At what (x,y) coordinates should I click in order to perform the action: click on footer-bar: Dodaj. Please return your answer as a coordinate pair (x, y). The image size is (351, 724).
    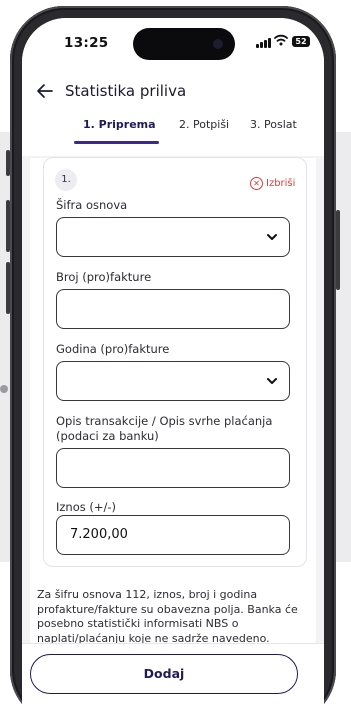
    Looking at the image, I should click on (173, 683).